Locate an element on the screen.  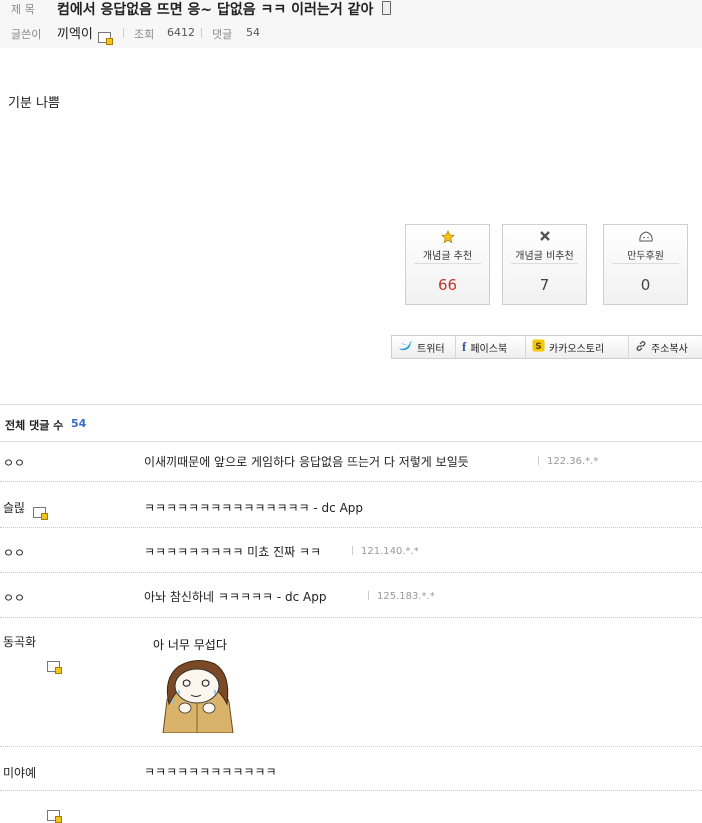
comments-count: 54 is located at coordinates (253, 32).